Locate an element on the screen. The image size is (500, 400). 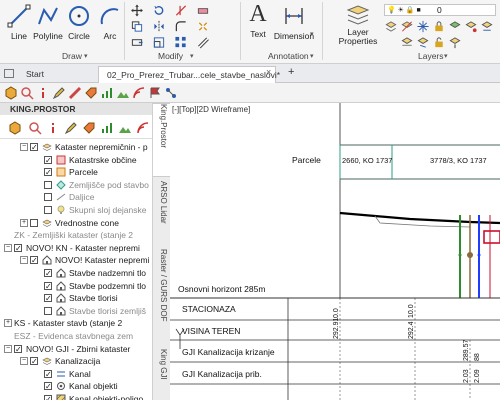
stretch-icon is located at coordinates (137, 42).